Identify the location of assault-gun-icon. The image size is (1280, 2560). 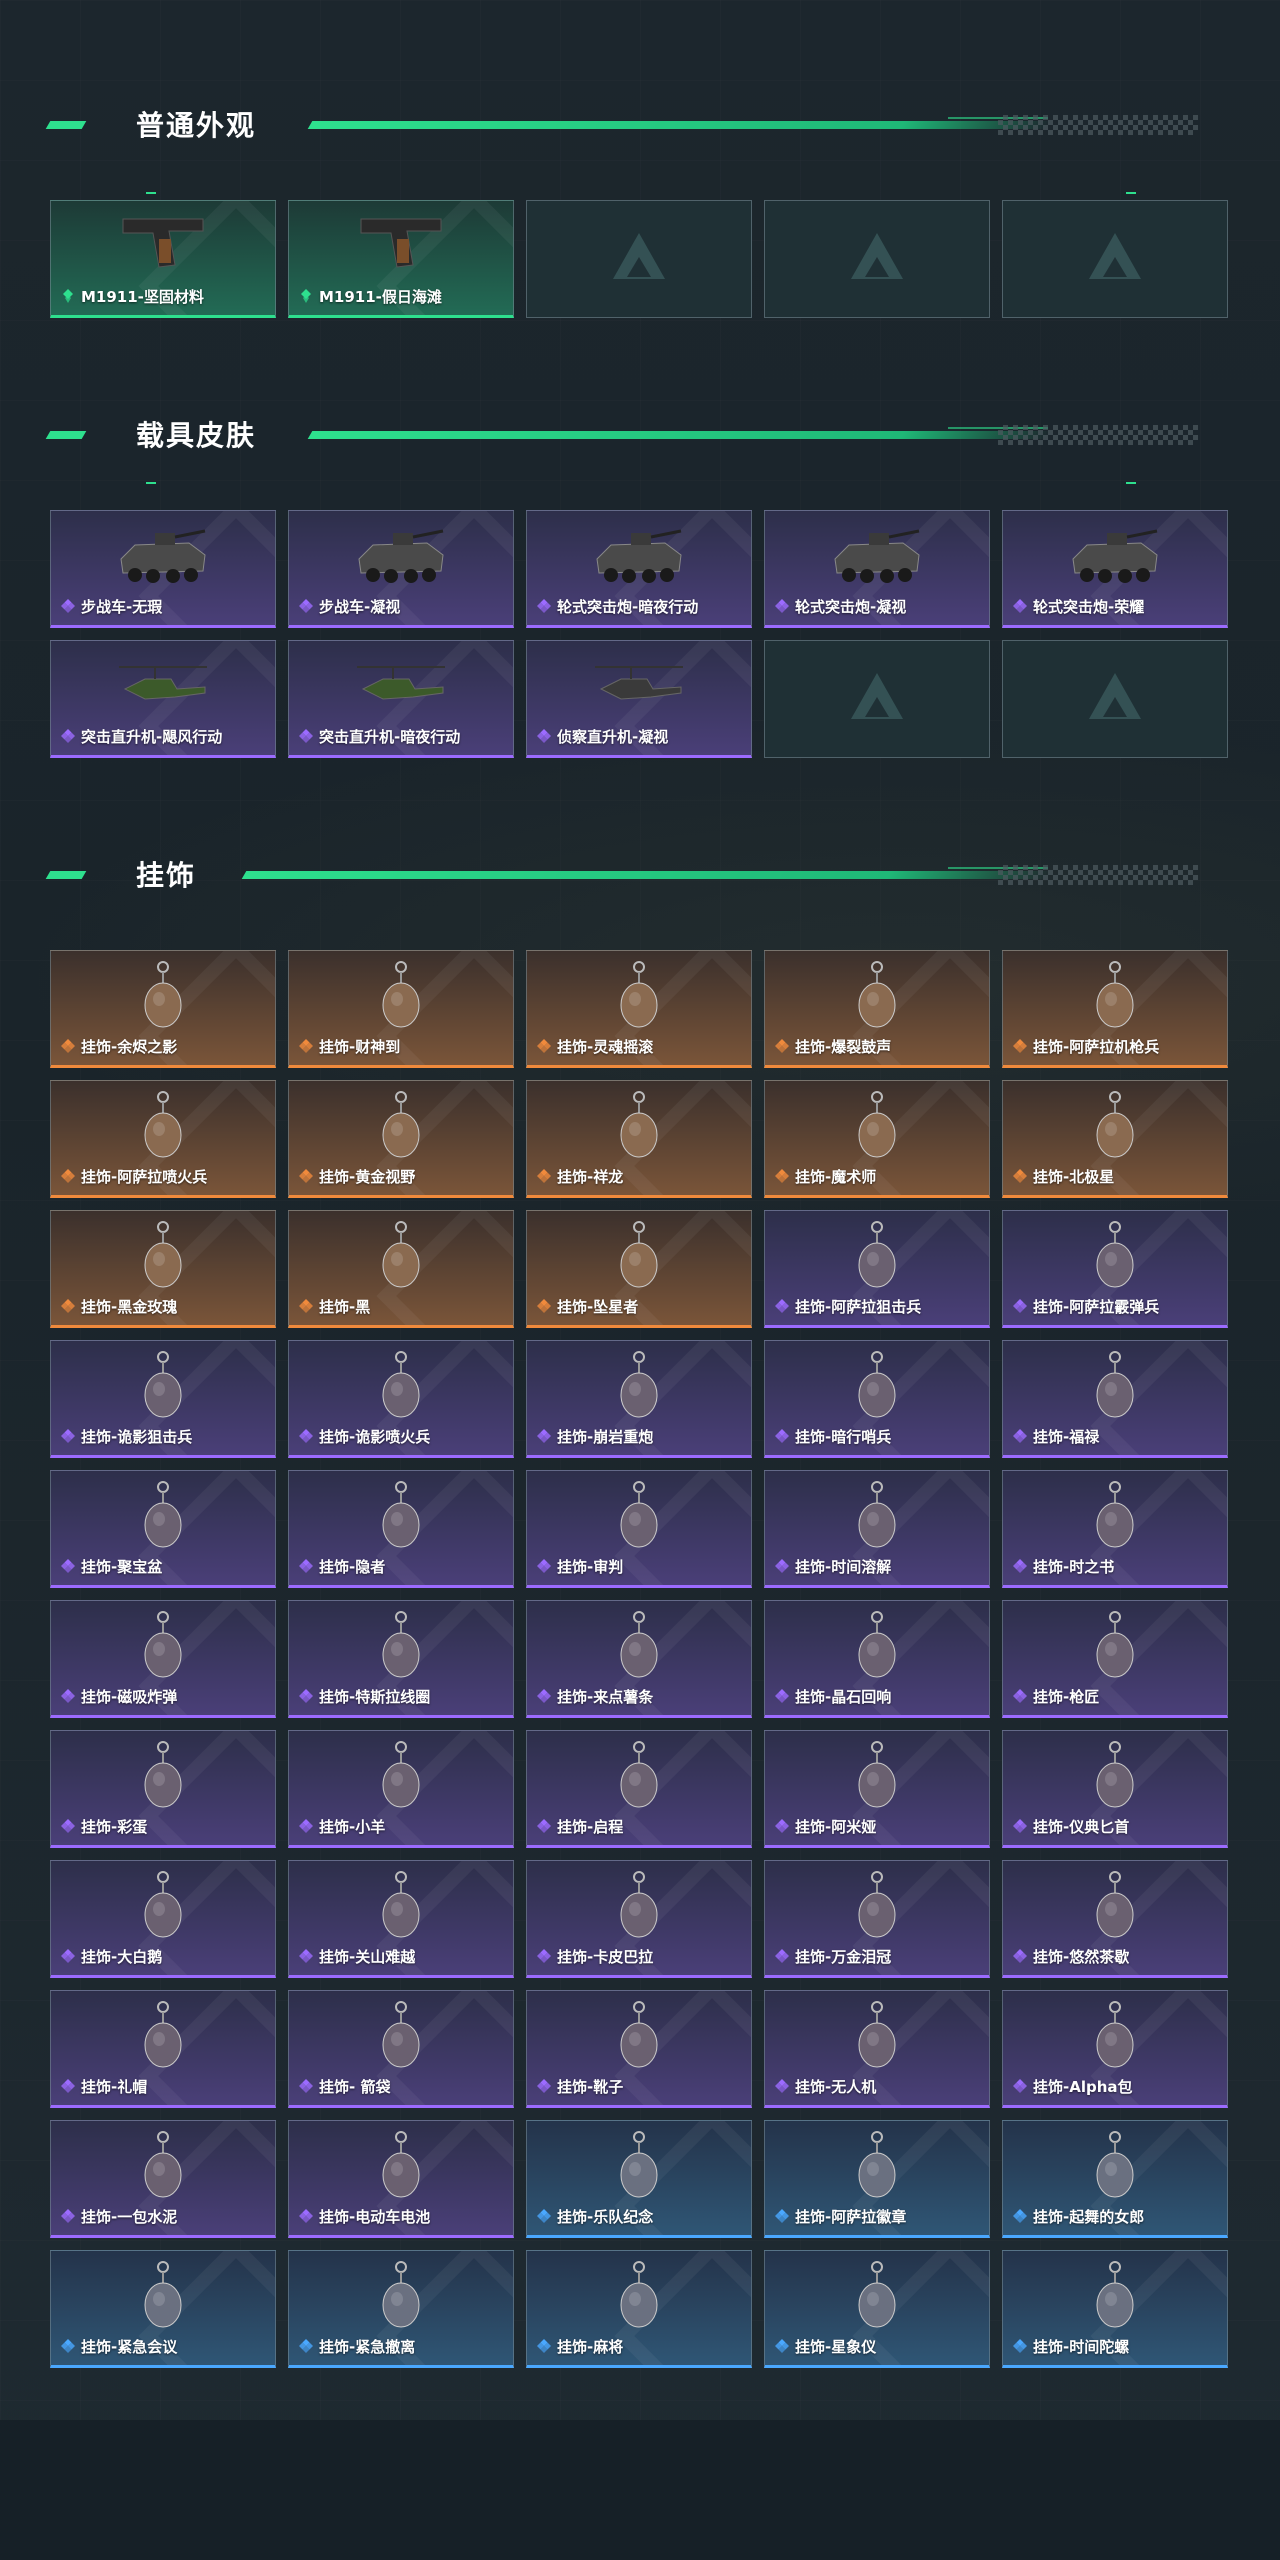
(877, 557).